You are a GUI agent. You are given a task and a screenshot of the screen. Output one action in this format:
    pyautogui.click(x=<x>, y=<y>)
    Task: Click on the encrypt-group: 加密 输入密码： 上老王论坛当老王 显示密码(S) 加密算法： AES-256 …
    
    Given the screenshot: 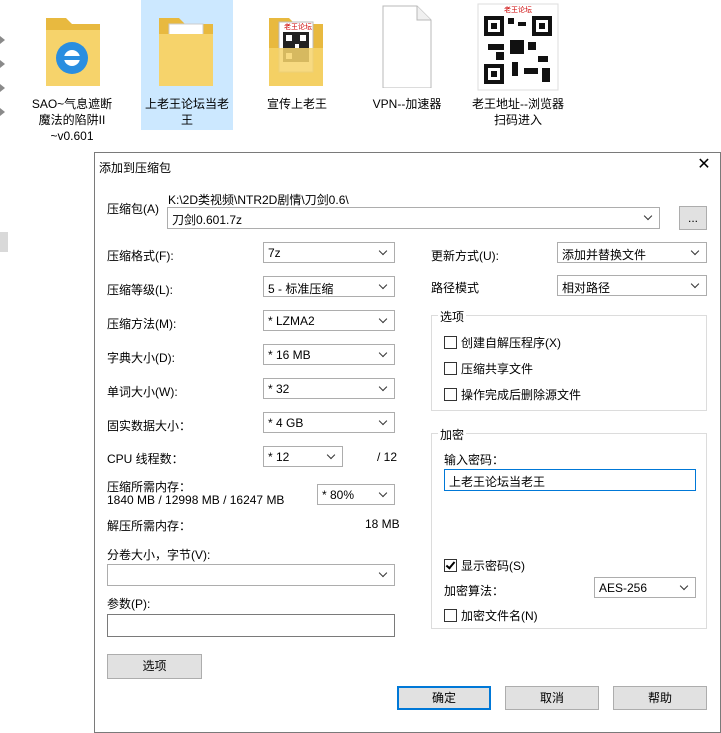 What is the action you would take?
    pyautogui.click(x=569, y=527)
    